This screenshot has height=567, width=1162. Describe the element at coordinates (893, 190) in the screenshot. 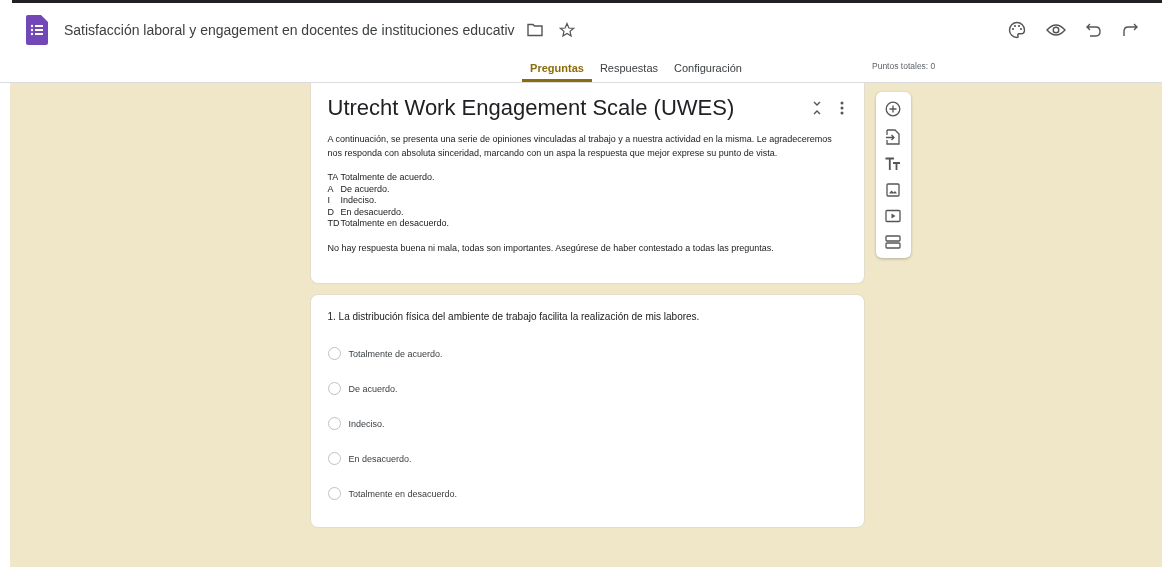

I see `image-icon` at that location.